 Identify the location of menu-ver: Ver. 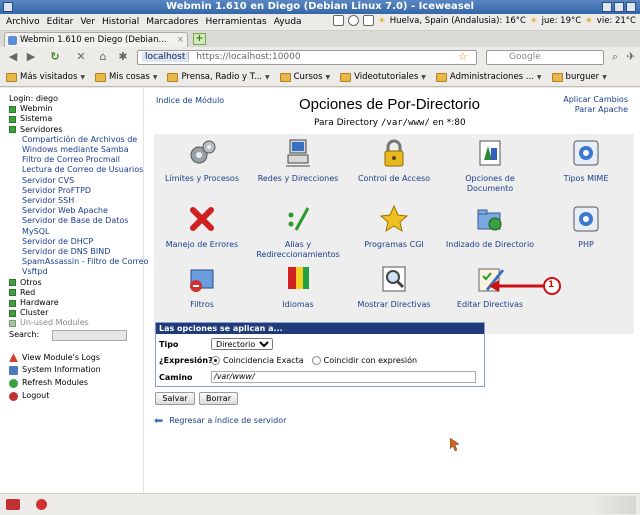
(87, 22).